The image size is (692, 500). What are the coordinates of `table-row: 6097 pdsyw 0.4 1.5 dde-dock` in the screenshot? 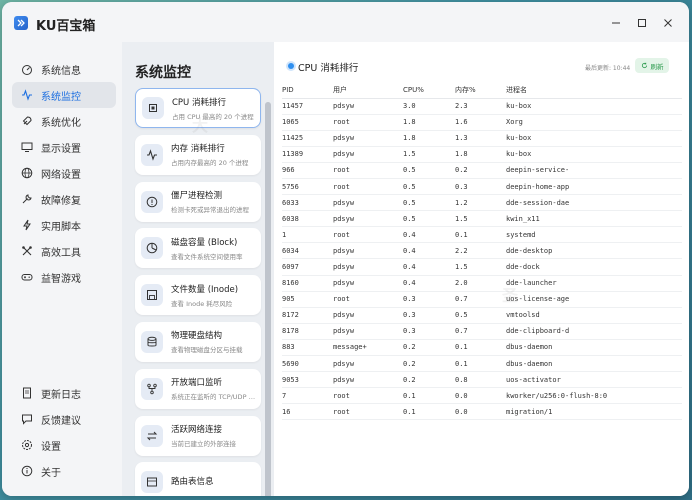 It's located at (482, 267).